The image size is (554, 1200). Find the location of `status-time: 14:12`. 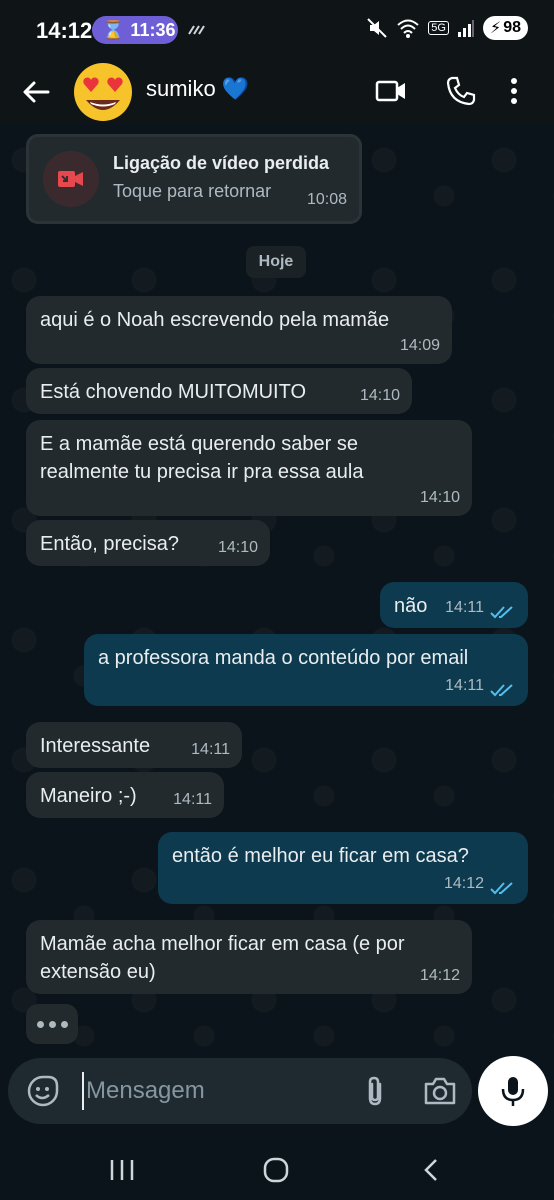

status-time: 14:12 is located at coordinates (64, 30).